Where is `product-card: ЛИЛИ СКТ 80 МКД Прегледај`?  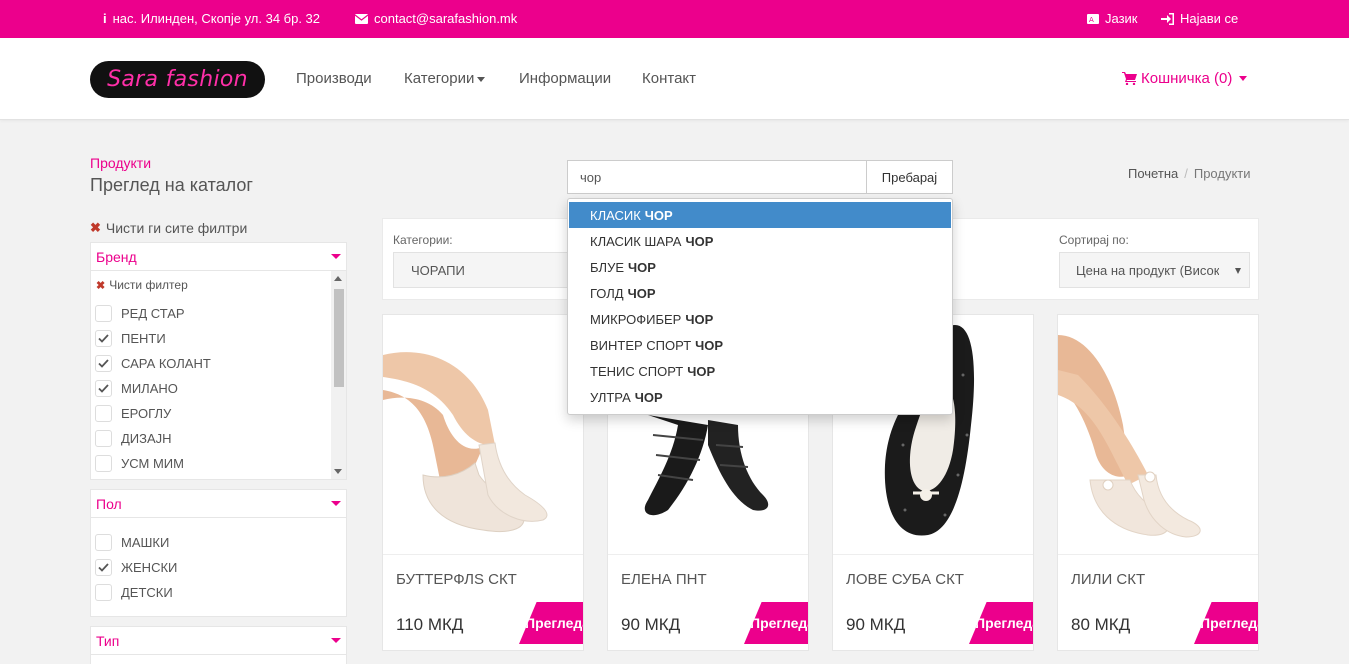 product-card: ЛИЛИ СКТ 80 МКД Прегледај is located at coordinates (1158, 482).